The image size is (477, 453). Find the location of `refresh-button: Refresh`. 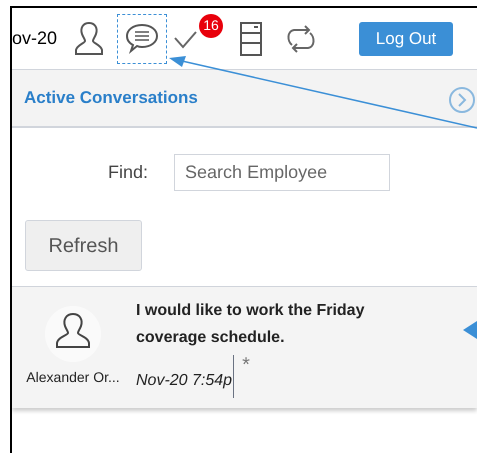

refresh-button: Refresh is located at coordinates (83, 245).